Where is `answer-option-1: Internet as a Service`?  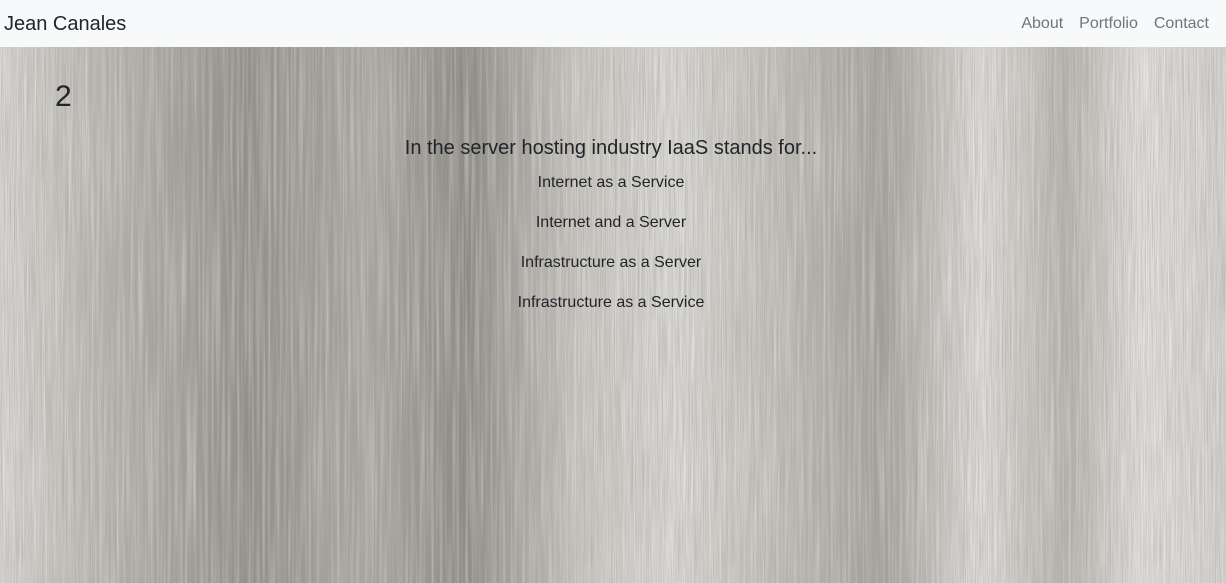
answer-option-1: Internet as a Service is located at coordinates (611, 183).